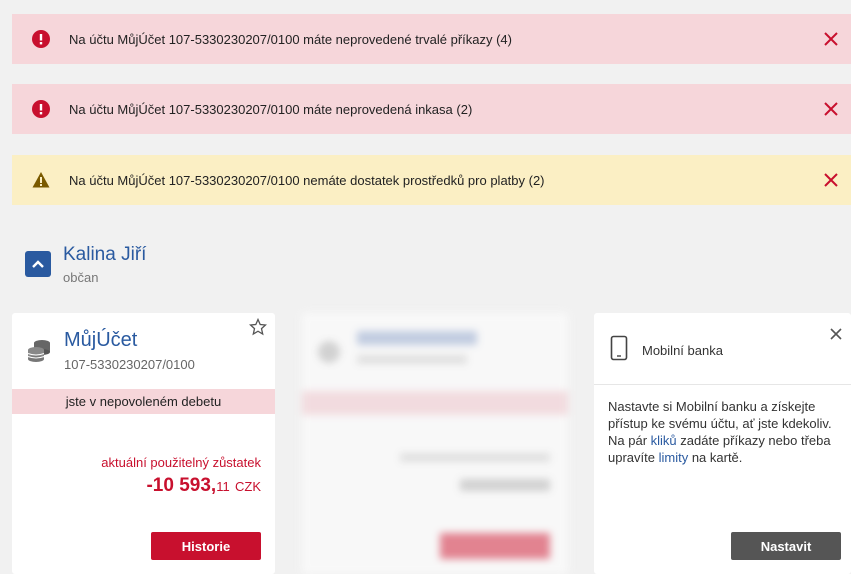 The width and height of the screenshot is (851, 574). What do you see at coordinates (258, 327) in the screenshot?
I see `star-icon` at bounding box center [258, 327].